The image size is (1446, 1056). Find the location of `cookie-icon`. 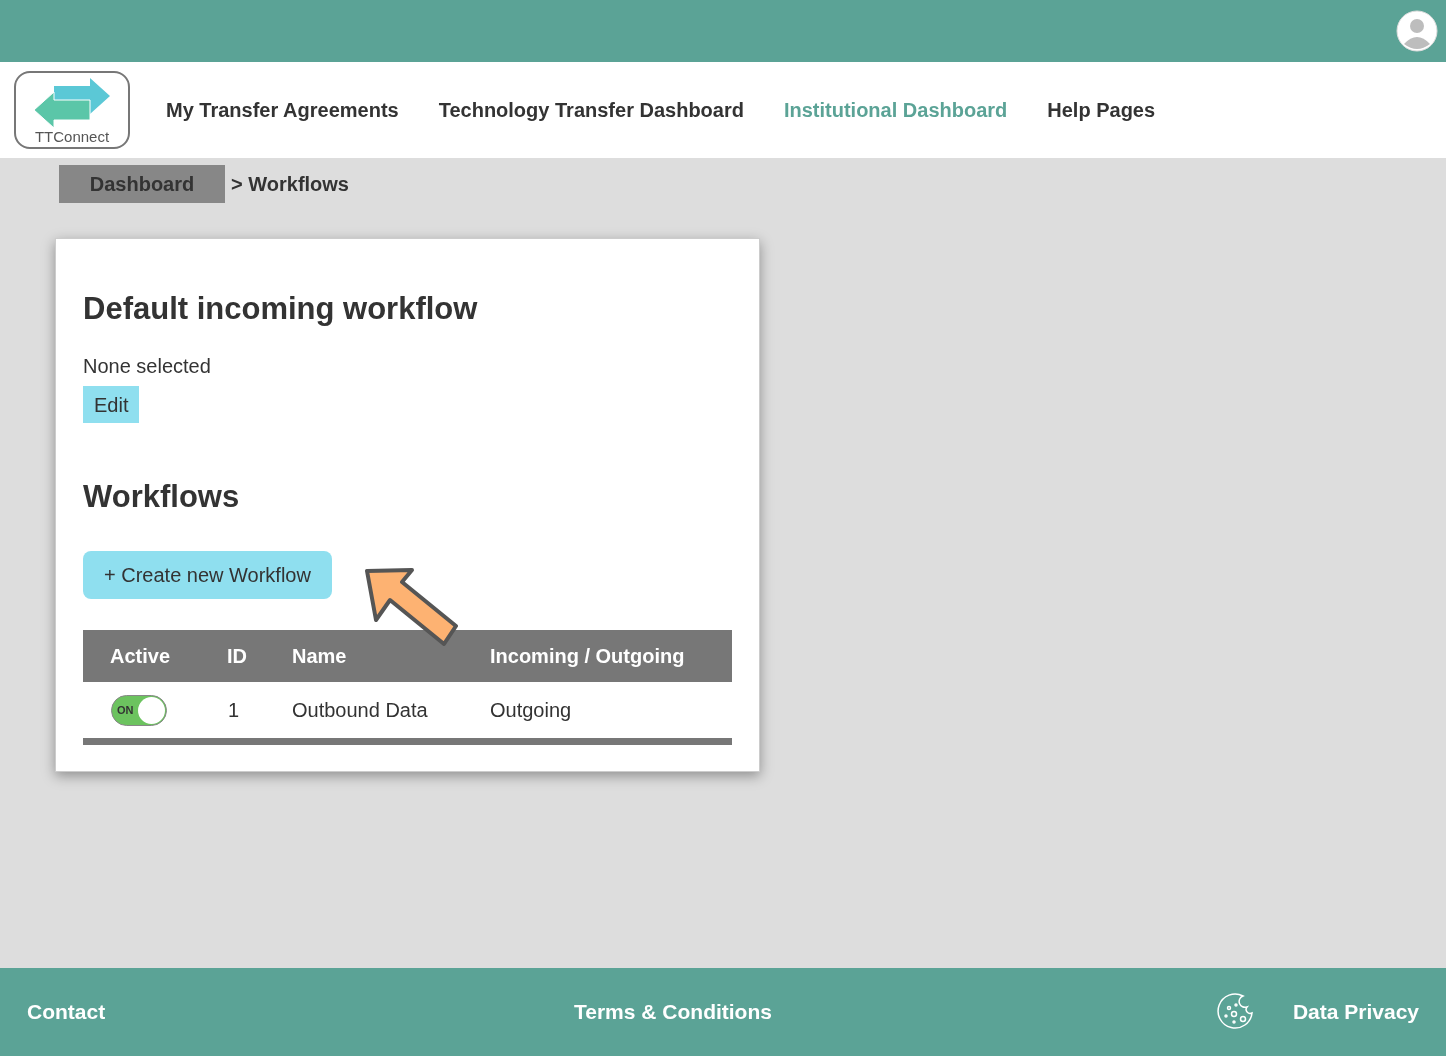

cookie-icon is located at coordinates (1235, 1012).